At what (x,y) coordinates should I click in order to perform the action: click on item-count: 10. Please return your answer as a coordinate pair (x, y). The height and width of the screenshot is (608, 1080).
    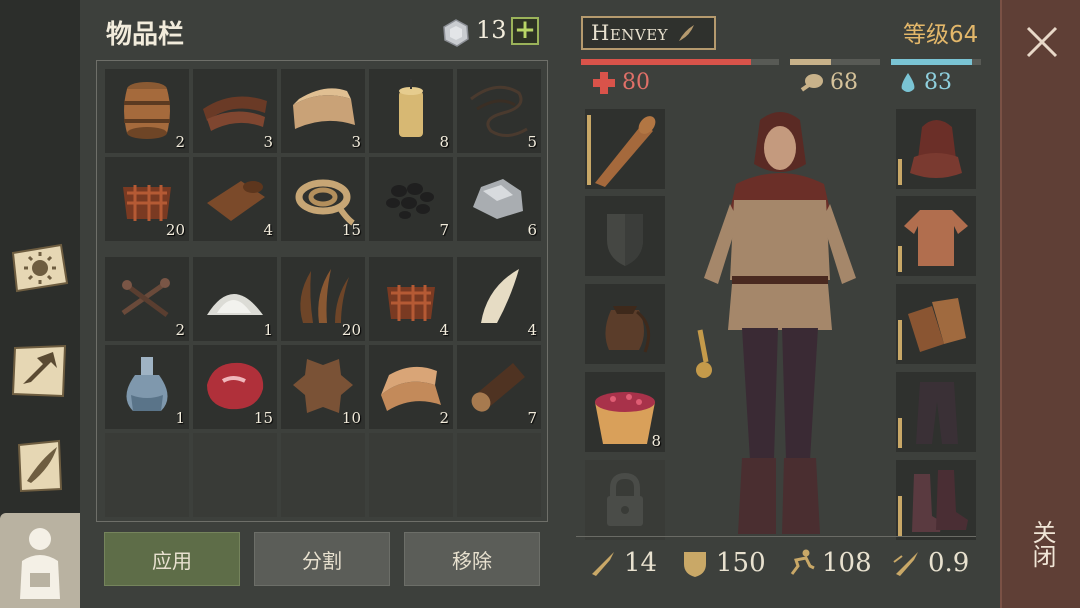
    Looking at the image, I should click on (351, 418).